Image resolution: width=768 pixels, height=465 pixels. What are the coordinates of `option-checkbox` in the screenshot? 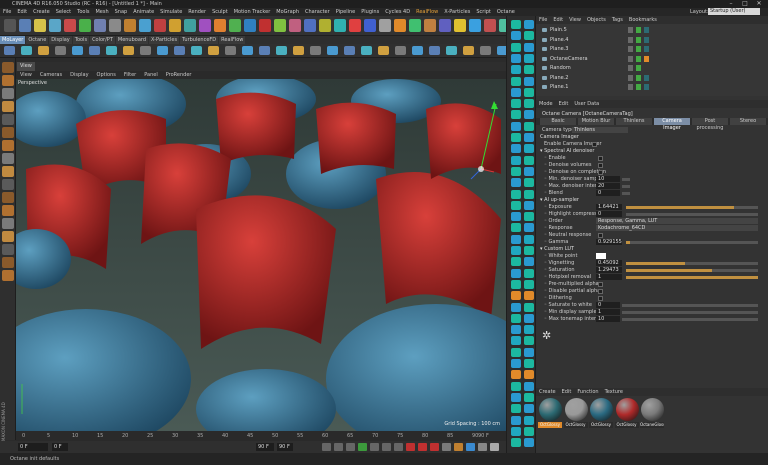 It's located at (600, 291).